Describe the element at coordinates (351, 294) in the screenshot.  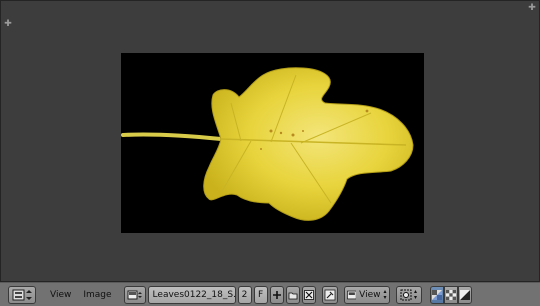
I see `view-mode-icon` at that location.